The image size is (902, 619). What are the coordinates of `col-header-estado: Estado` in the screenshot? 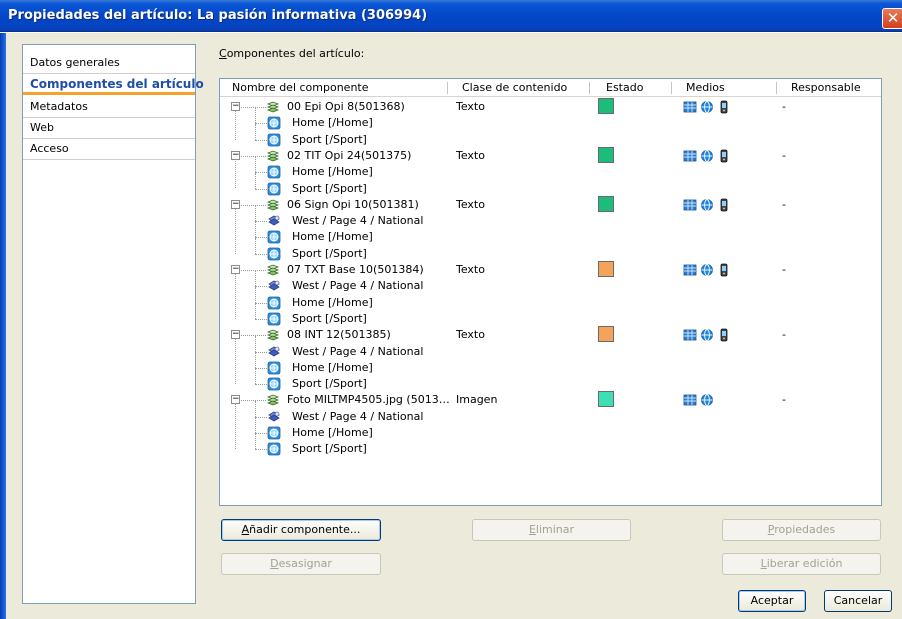 It's located at (631, 88).